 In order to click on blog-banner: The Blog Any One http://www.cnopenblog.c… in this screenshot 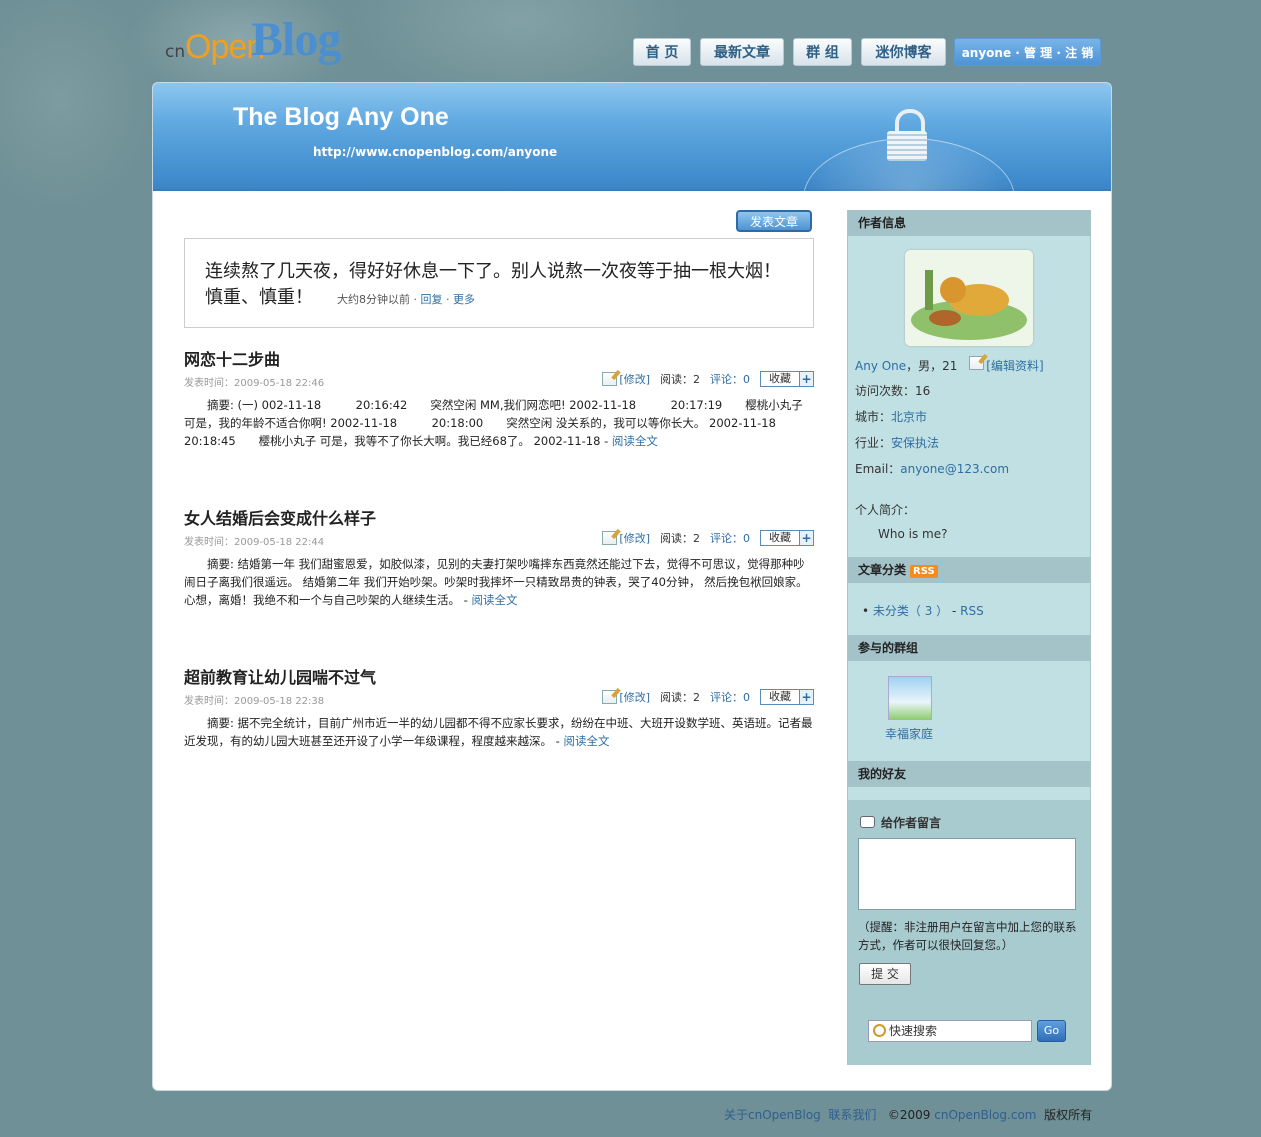, I will do `click(632, 171)`.